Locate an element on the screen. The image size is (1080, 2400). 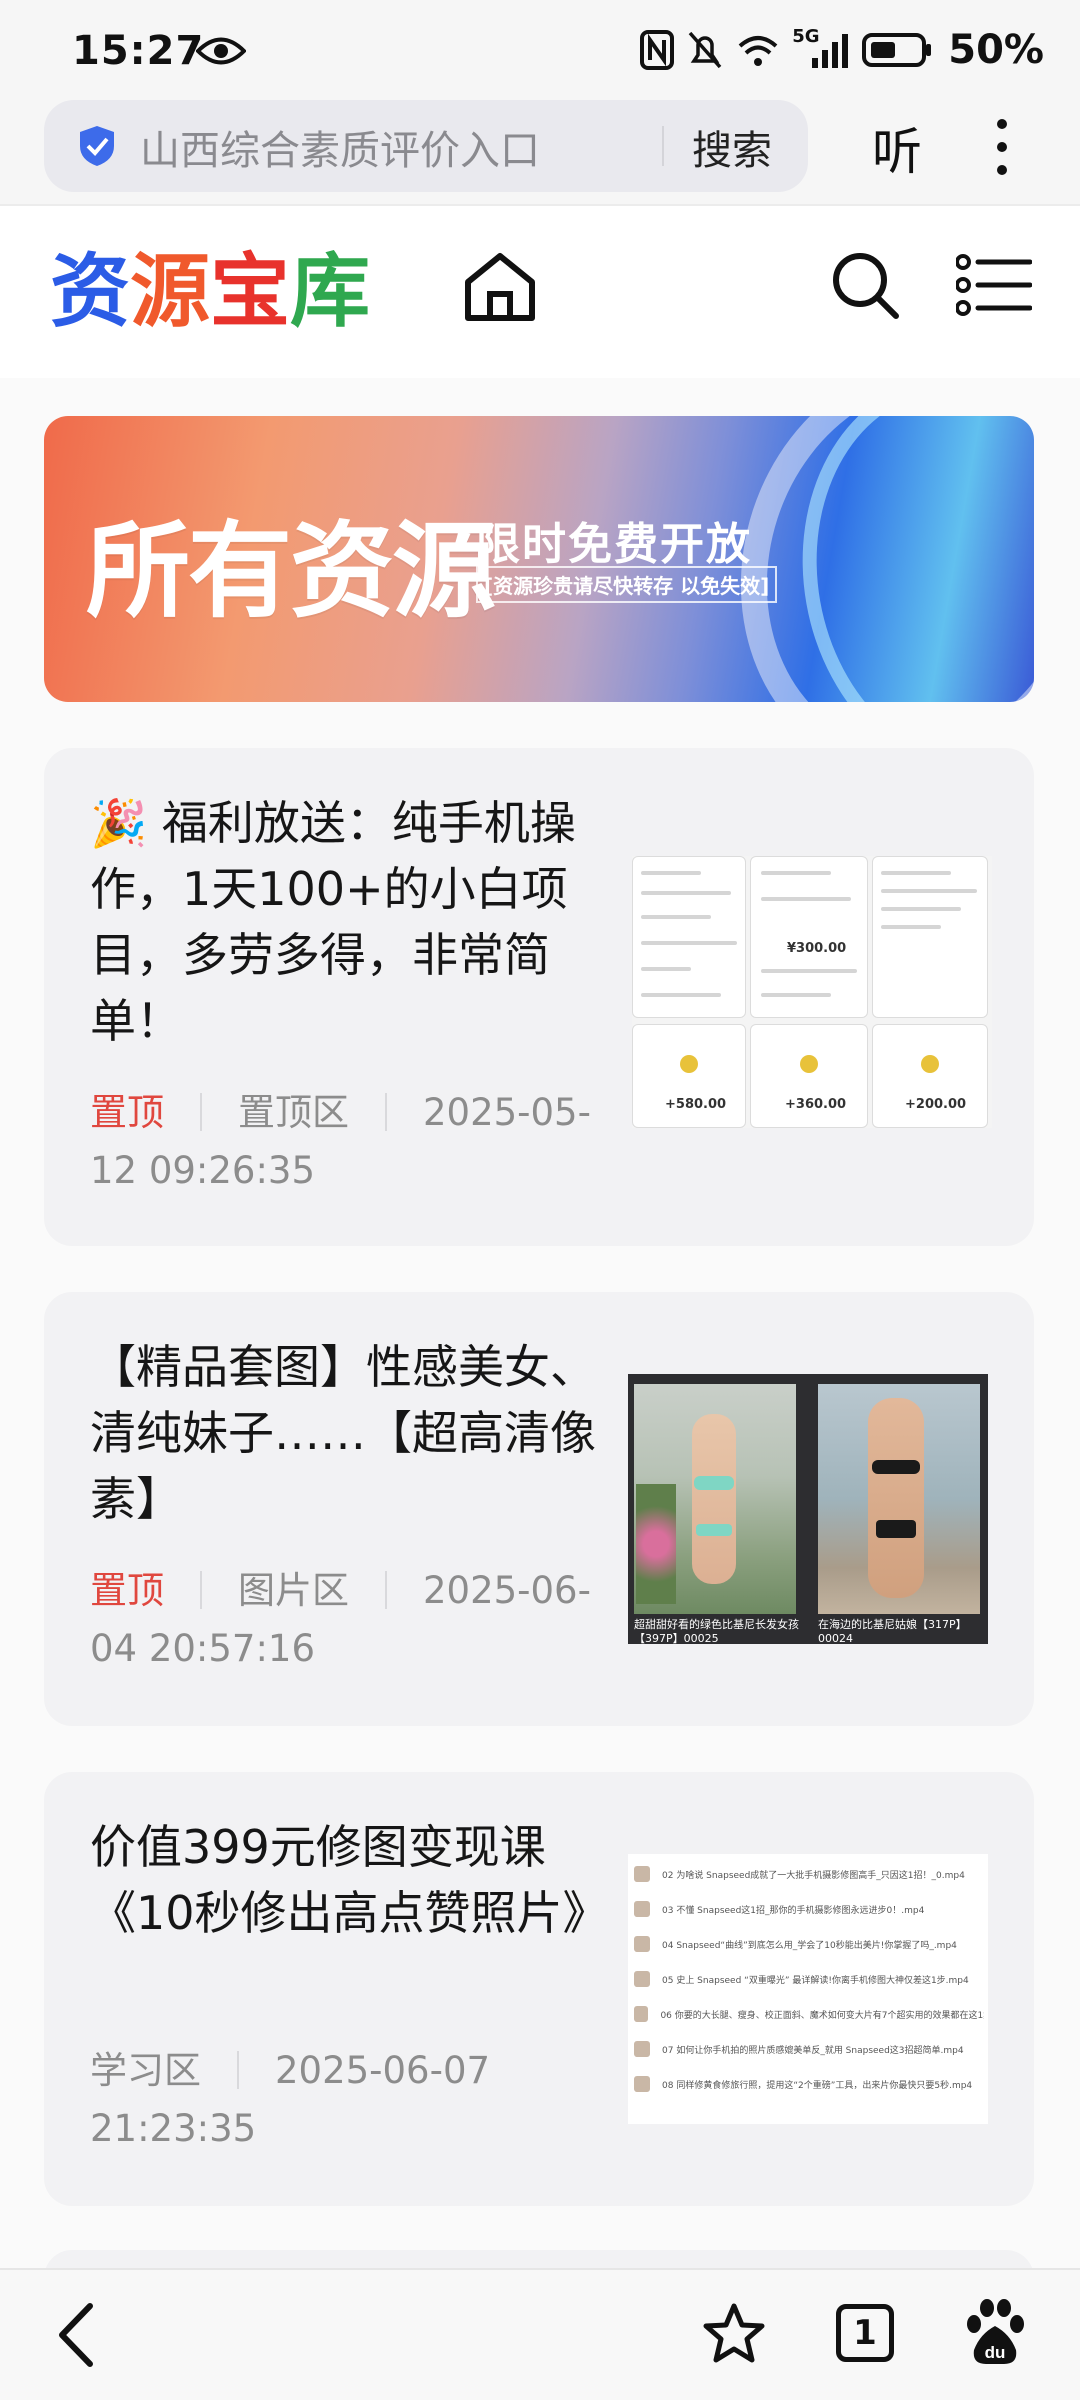
promo-banner: 所有资源 限时免费开放 [资源珍贵请尽快转存 以免失效] is located at coordinates (539, 559).